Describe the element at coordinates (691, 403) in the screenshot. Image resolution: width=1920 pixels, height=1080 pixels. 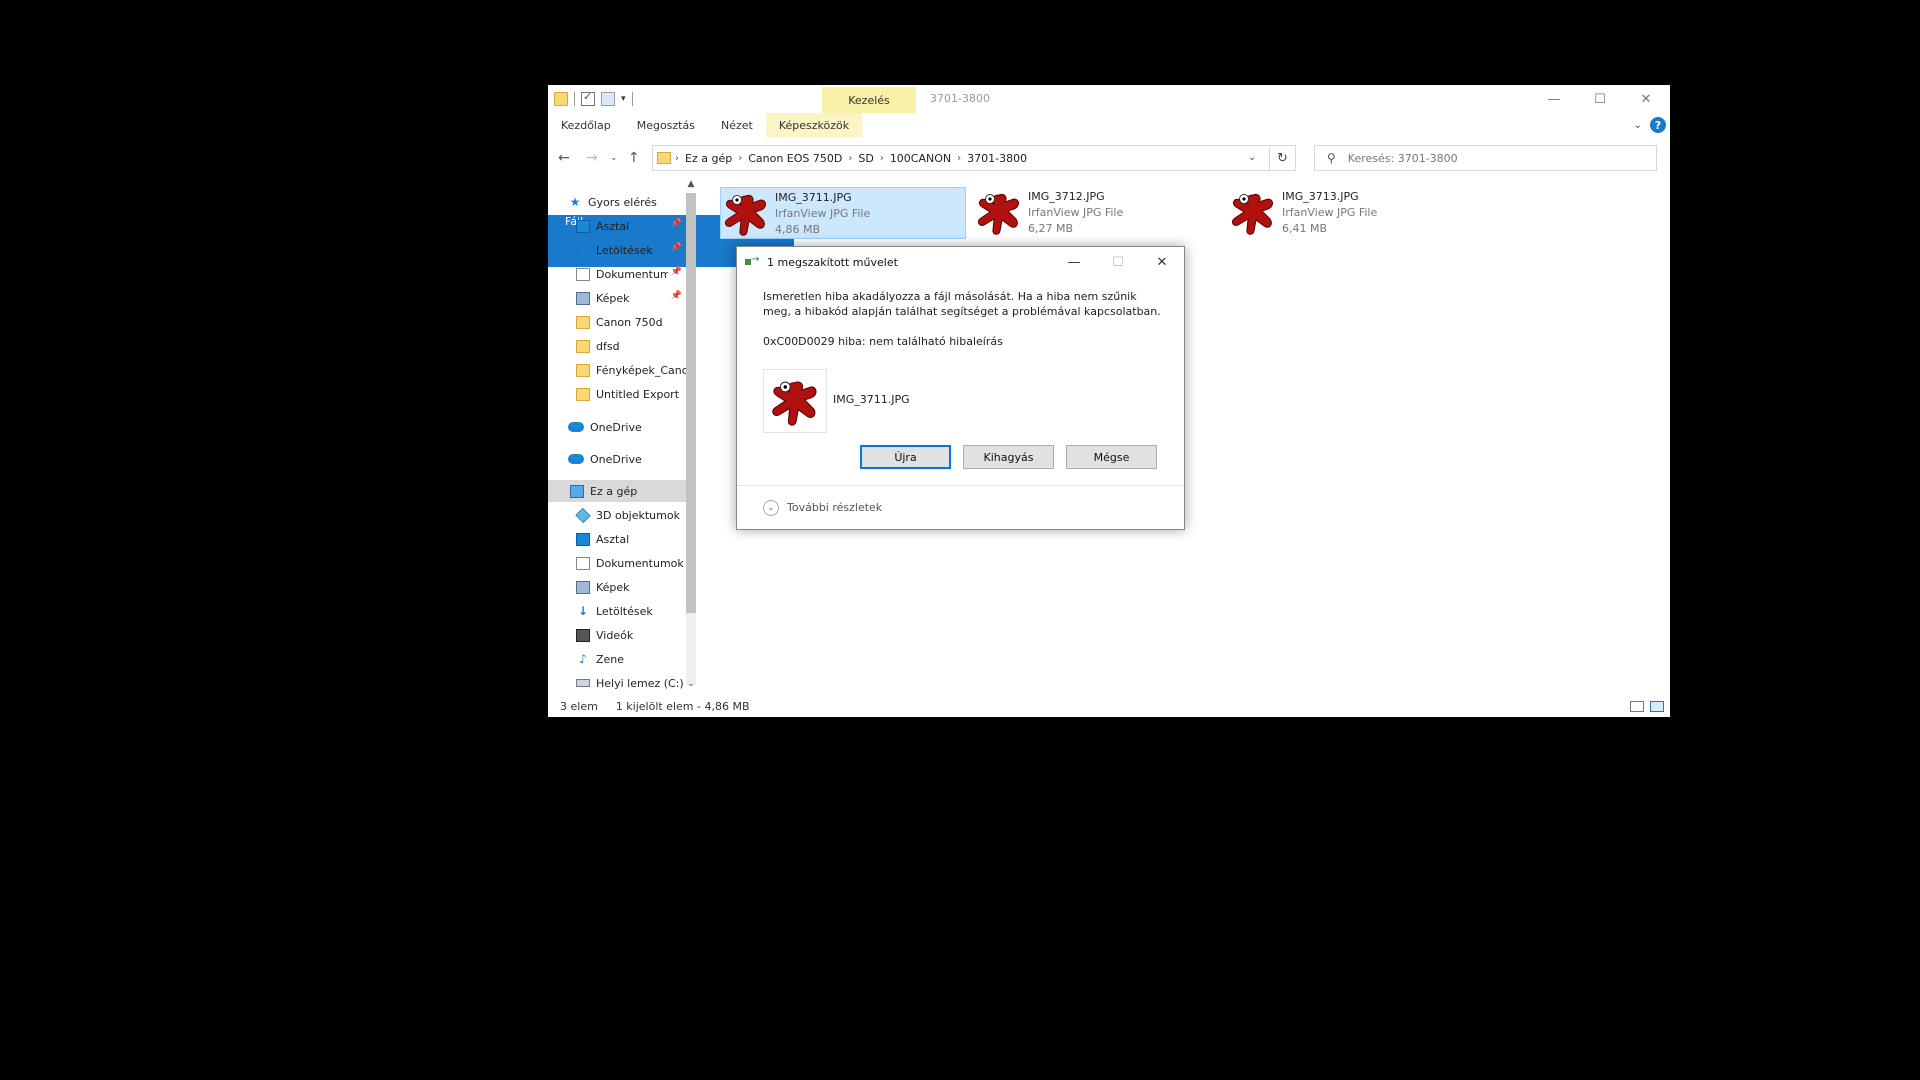
I see `sidebar-scroll-thumb` at that location.